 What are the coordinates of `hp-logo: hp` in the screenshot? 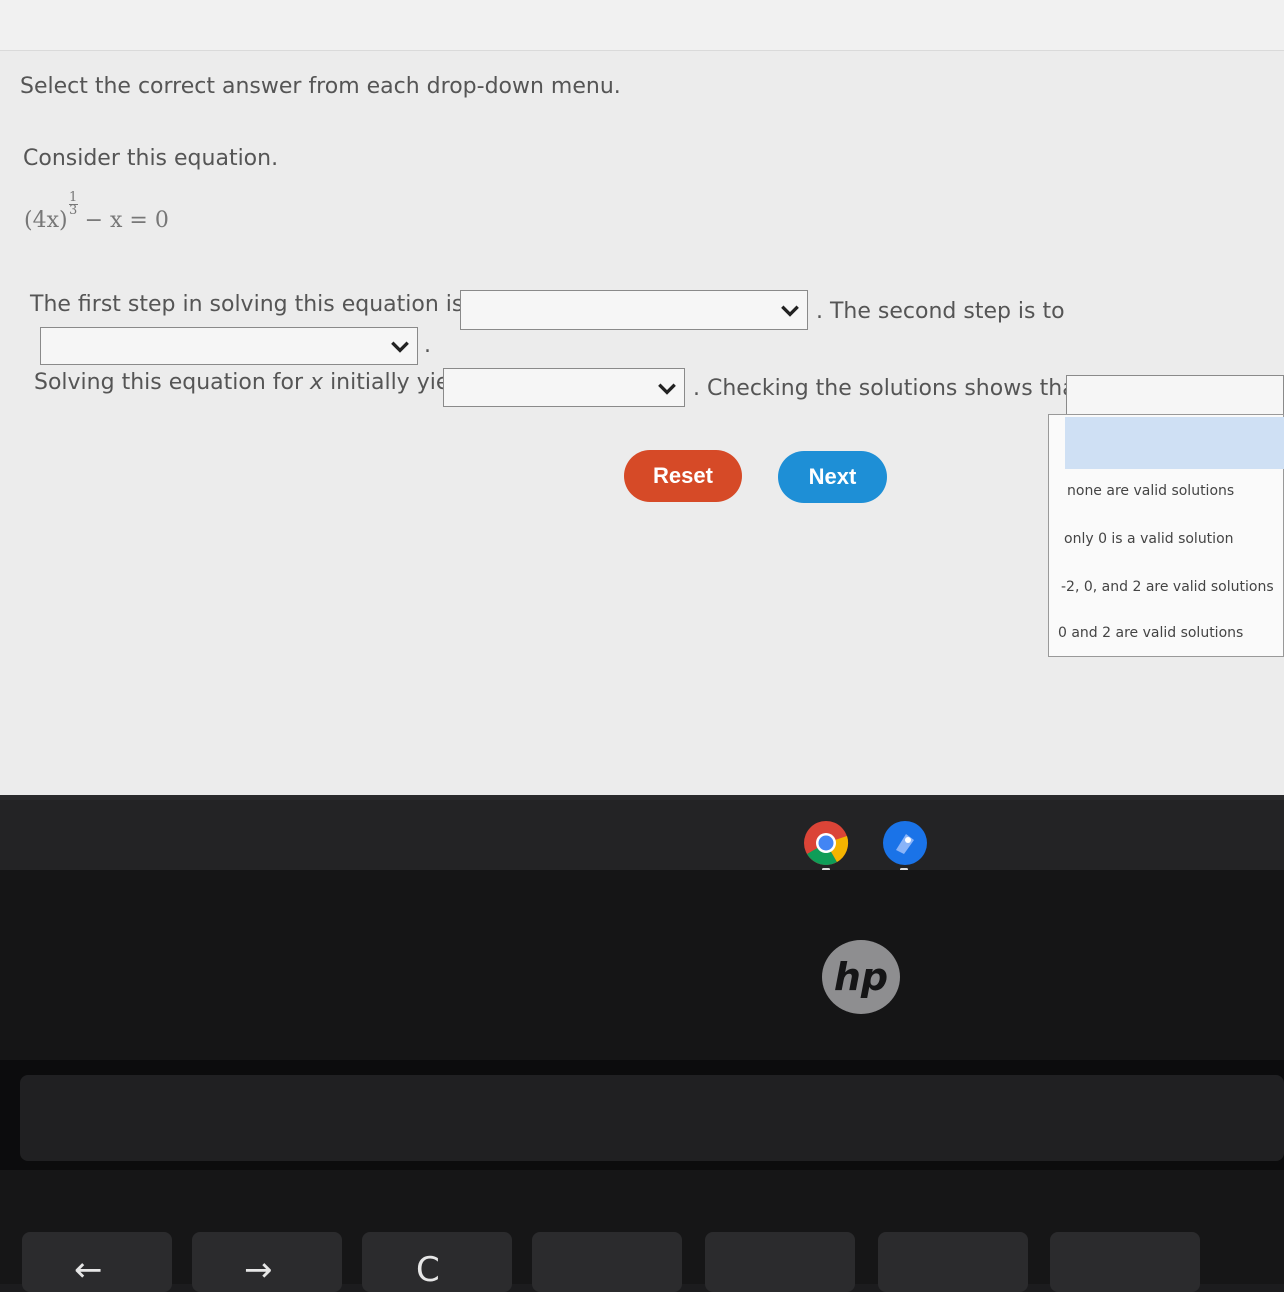 It's located at (861, 977).